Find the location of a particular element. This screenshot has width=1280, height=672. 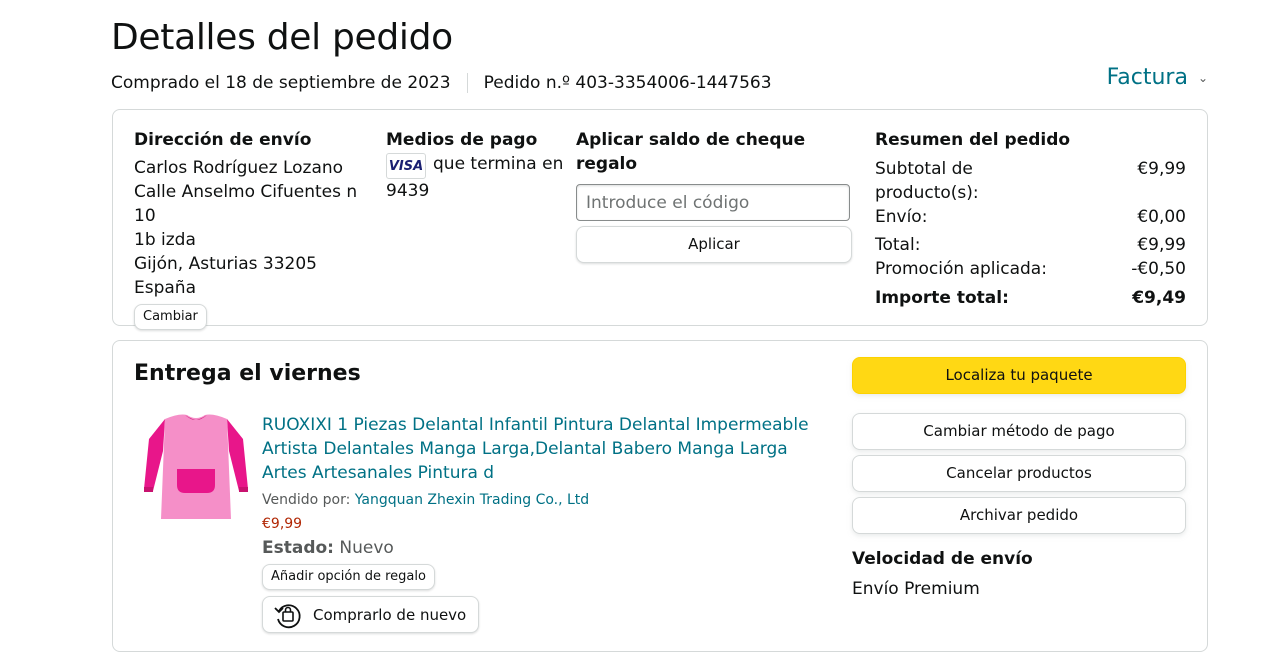

purchase-date: Comprado el 18 de septiembre de 2023 is located at coordinates (281, 83).